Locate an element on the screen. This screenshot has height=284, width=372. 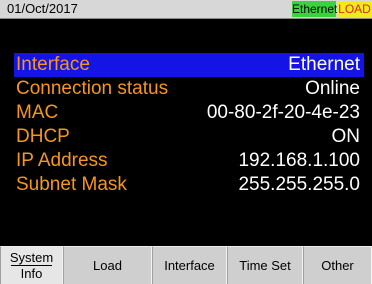
param-label: Subnet Mask is located at coordinates (71, 184).